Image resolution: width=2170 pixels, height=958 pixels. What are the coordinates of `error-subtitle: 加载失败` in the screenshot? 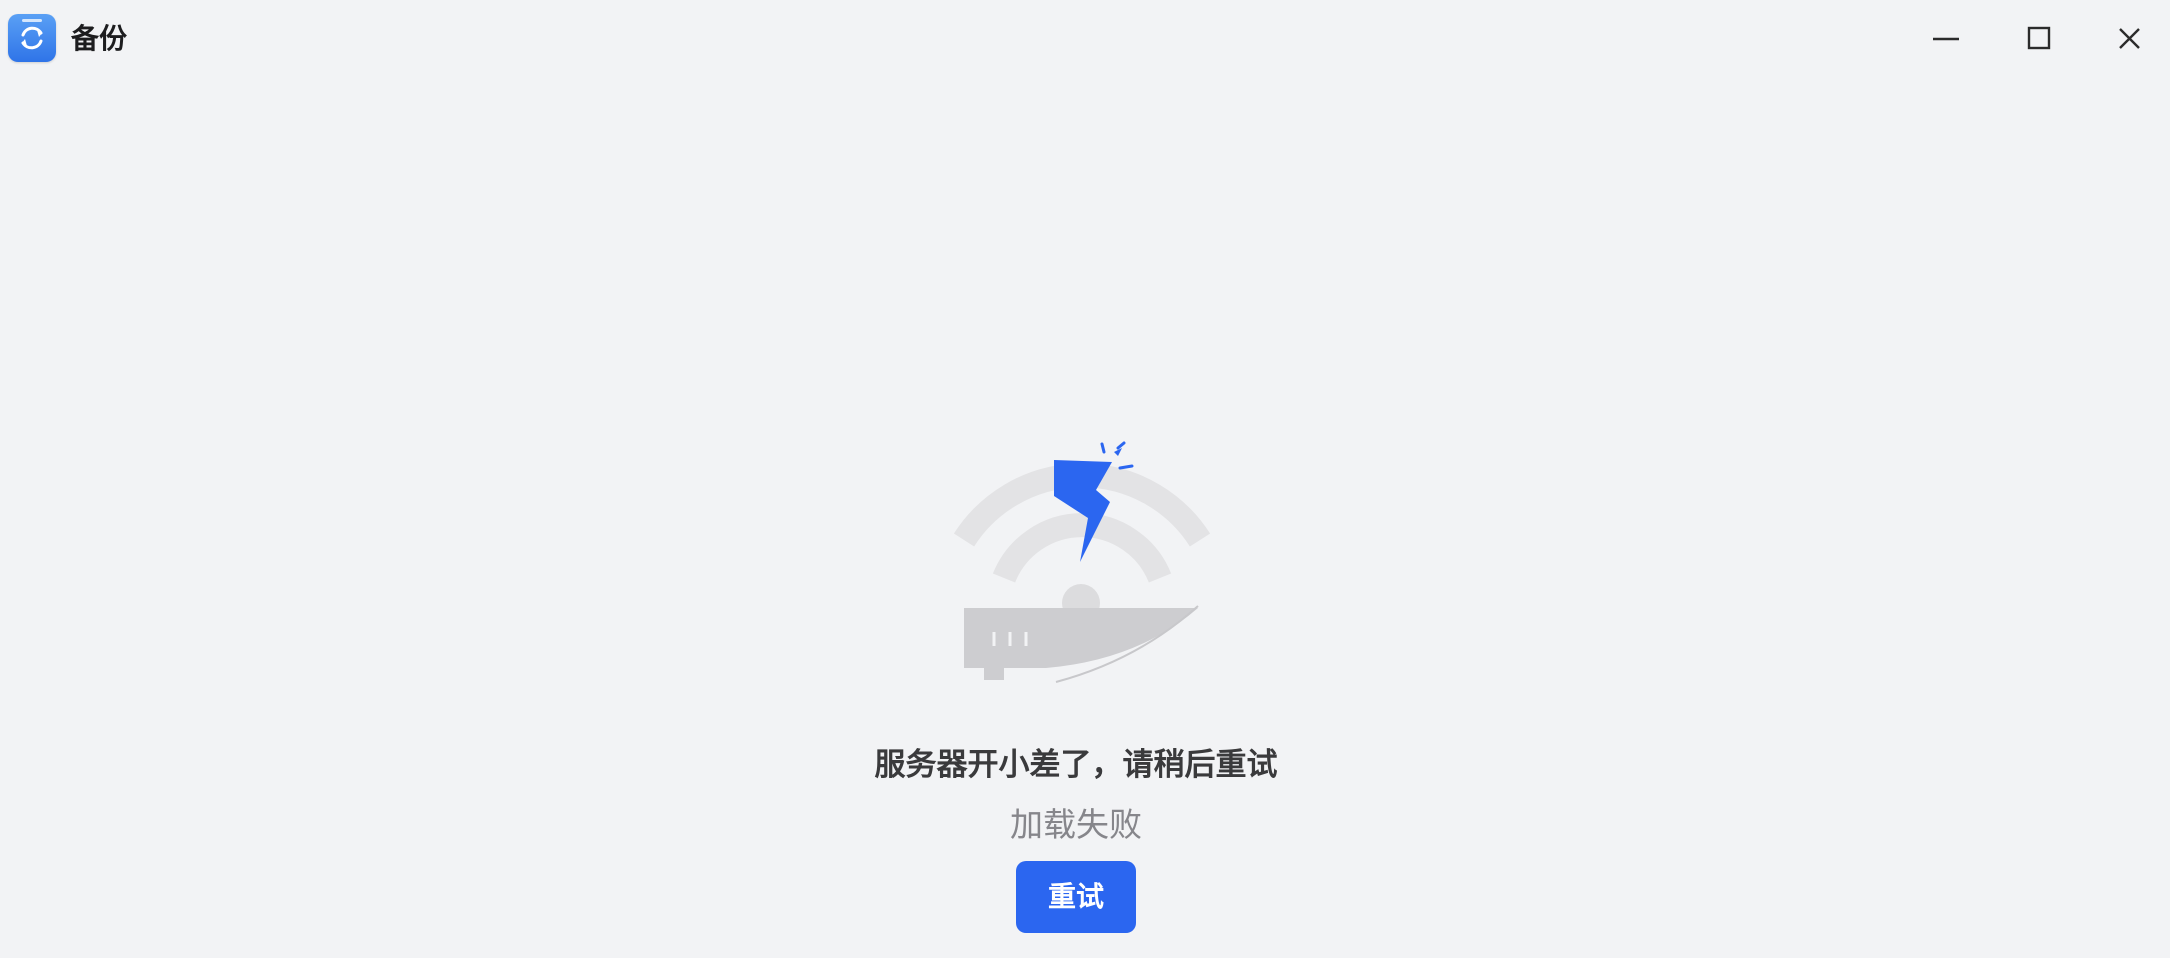 It's located at (1076, 824).